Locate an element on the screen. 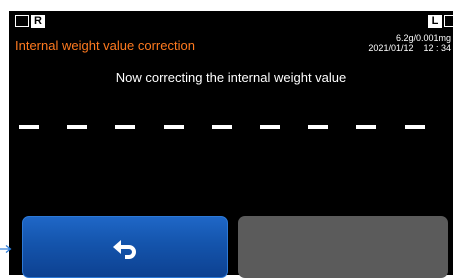 This screenshot has width=453, height=278. progress-dashes is located at coordinates (222, 127).